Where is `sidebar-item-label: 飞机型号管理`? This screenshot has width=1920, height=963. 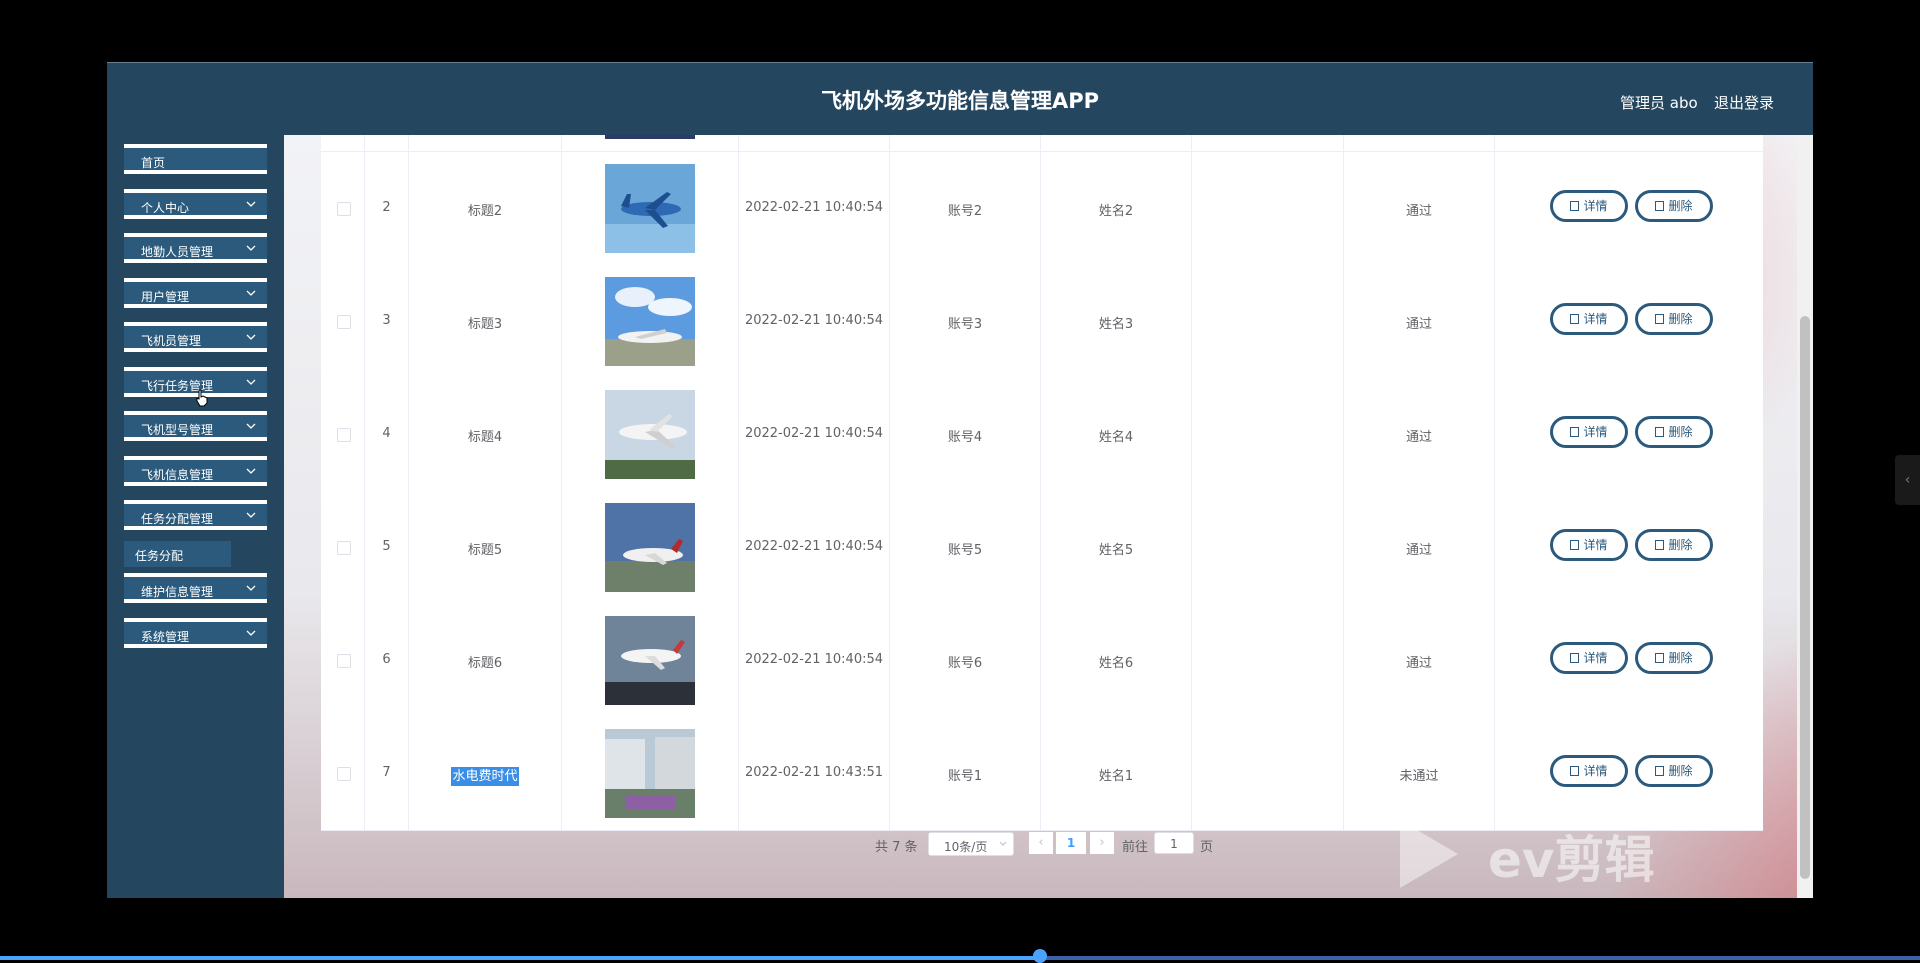 sidebar-item-label: 飞机型号管理 is located at coordinates (177, 430).